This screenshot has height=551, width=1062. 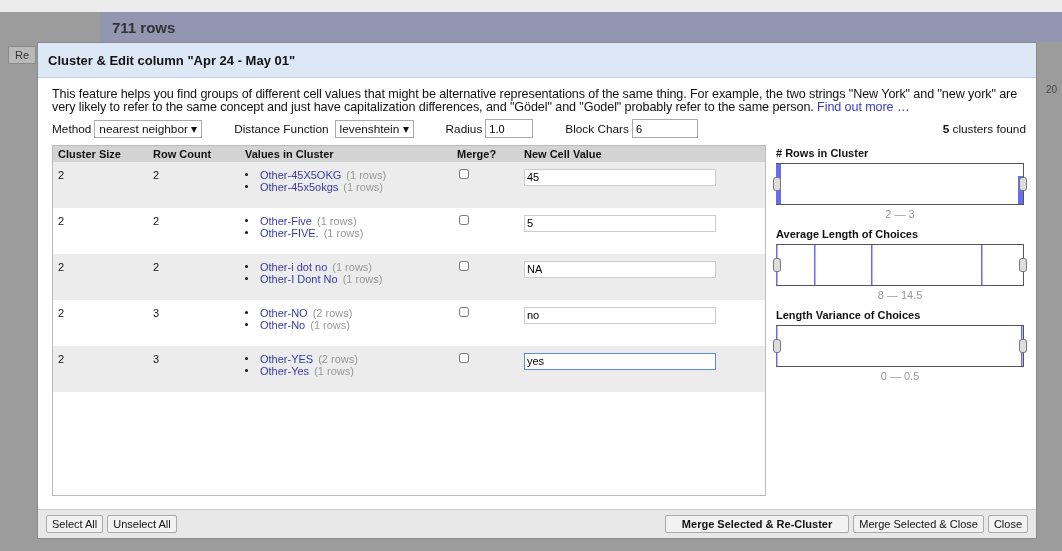 I want to click on radius-label: Radius, so click(x=464, y=128).